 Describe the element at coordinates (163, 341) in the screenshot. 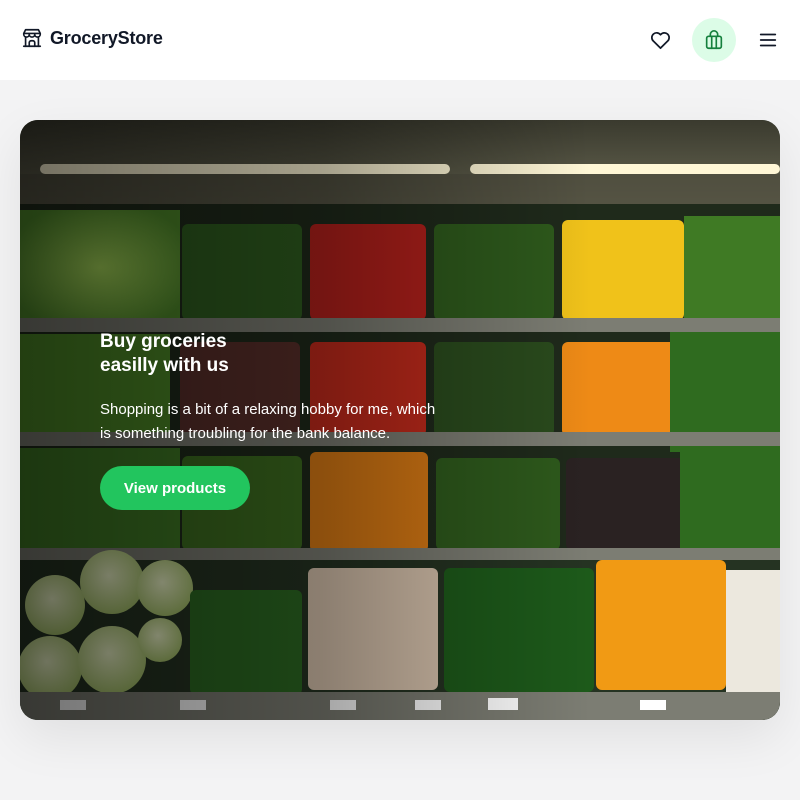

I see `hero-title-line-1: Buy groceries` at that location.